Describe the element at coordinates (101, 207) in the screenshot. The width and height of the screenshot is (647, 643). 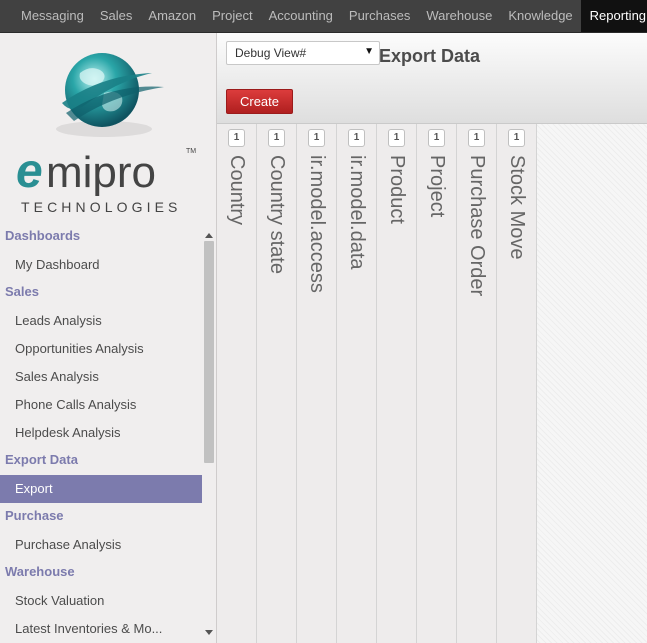
I see `logo-tagline: TECHNOLOGIES` at that location.